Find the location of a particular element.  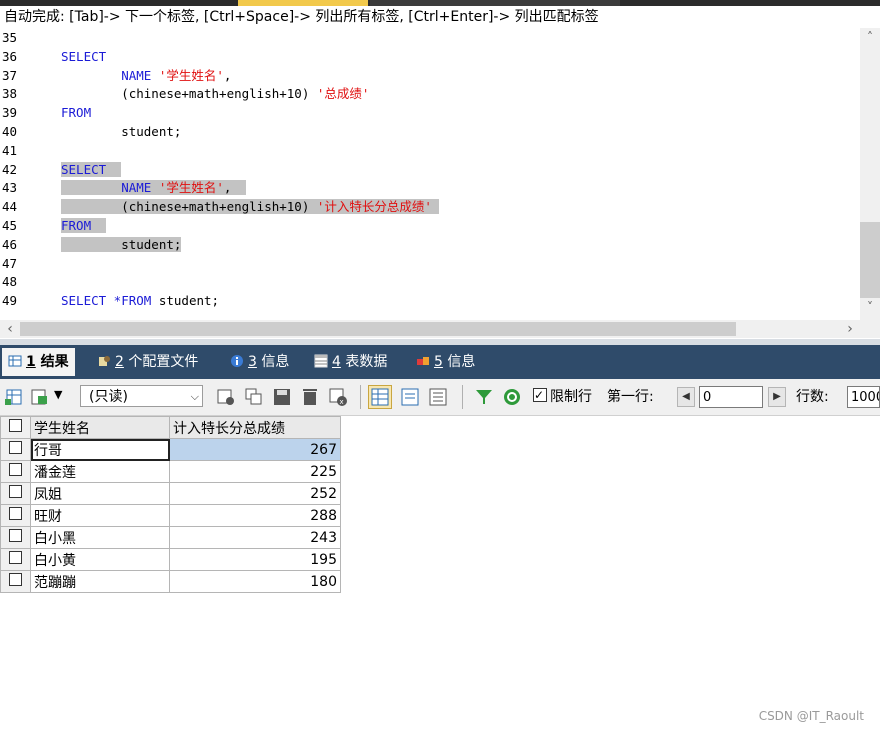

export-dropdown-icon: ▼ is located at coordinates (58, 395).